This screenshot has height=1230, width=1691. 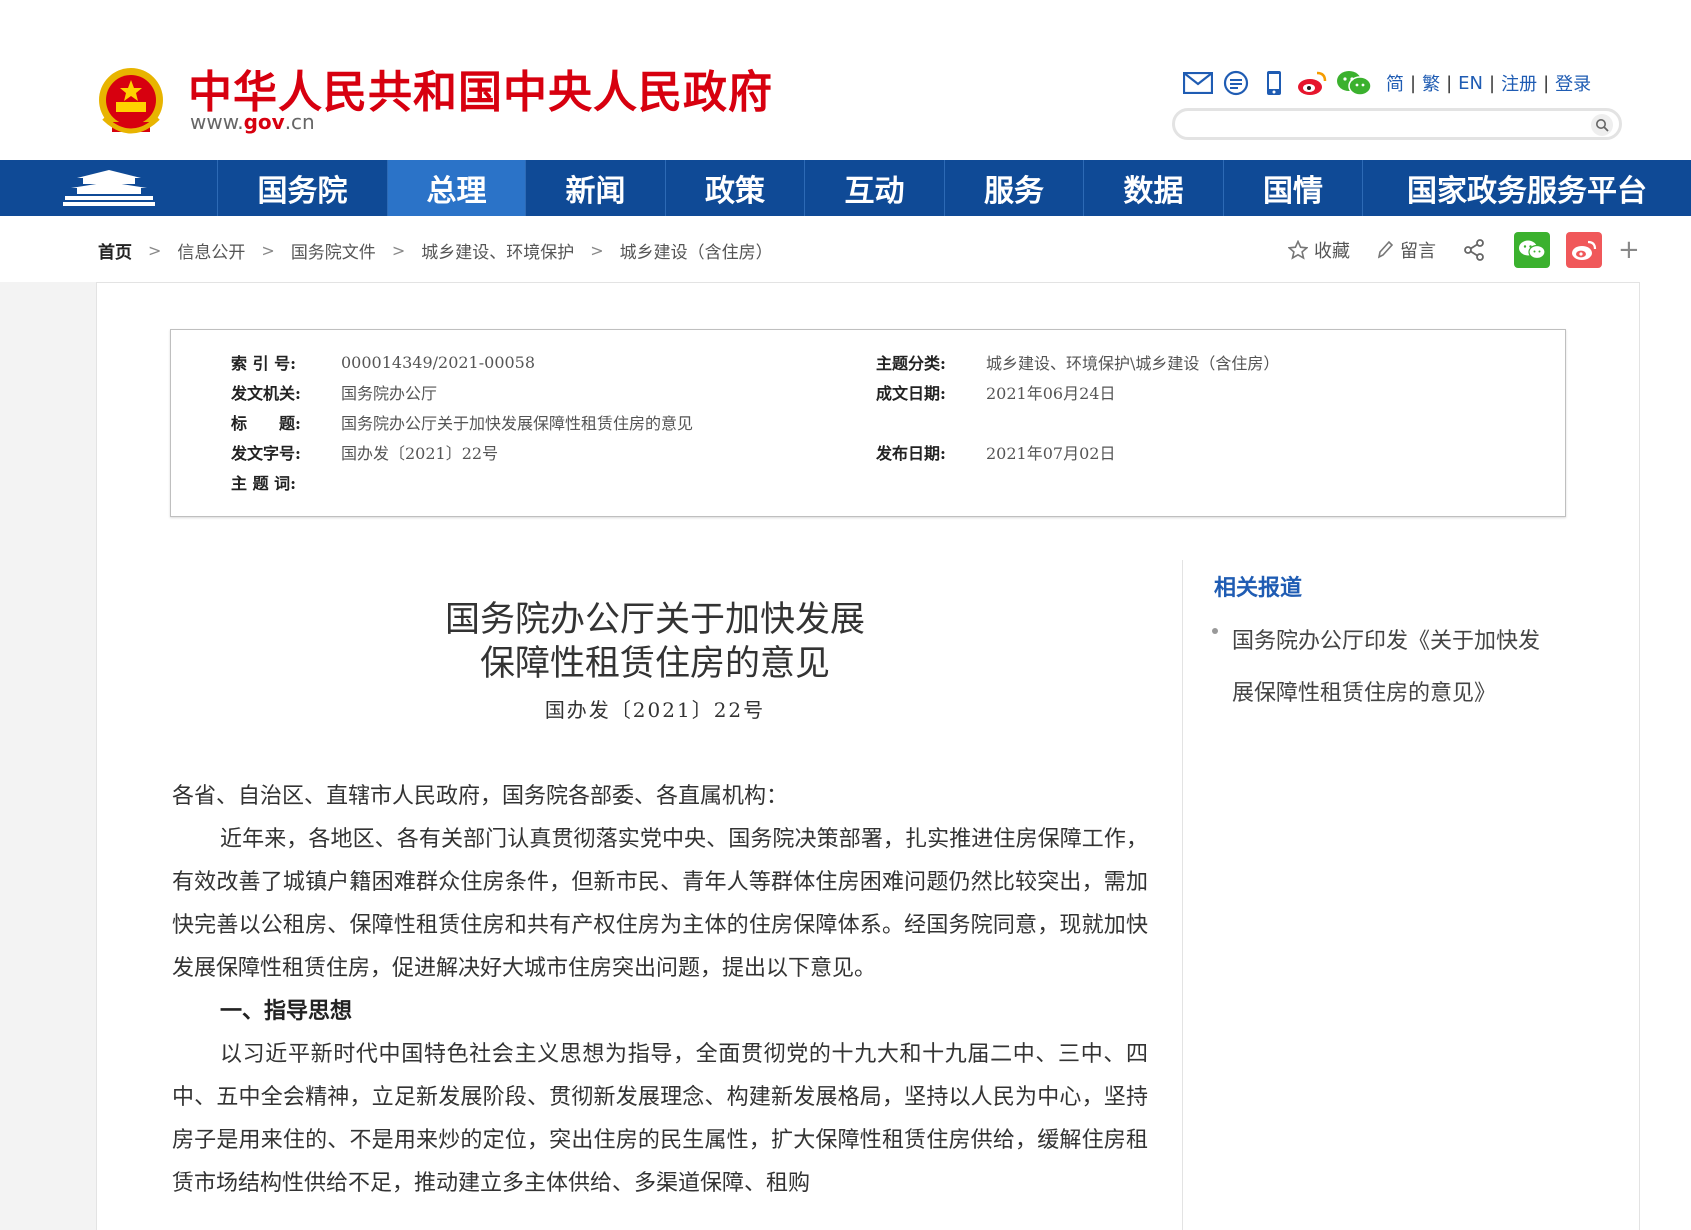 What do you see at coordinates (1236, 83) in the screenshot?
I see `message-icon` at bounding box center [1236, 83].